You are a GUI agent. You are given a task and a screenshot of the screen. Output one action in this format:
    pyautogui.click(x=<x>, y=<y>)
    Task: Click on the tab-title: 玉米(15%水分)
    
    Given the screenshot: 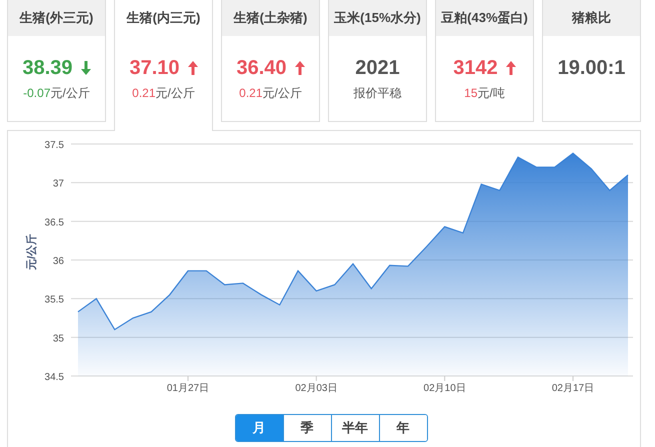 What is the action you would take?
    pyautogui.click(x=377, y=18)
    